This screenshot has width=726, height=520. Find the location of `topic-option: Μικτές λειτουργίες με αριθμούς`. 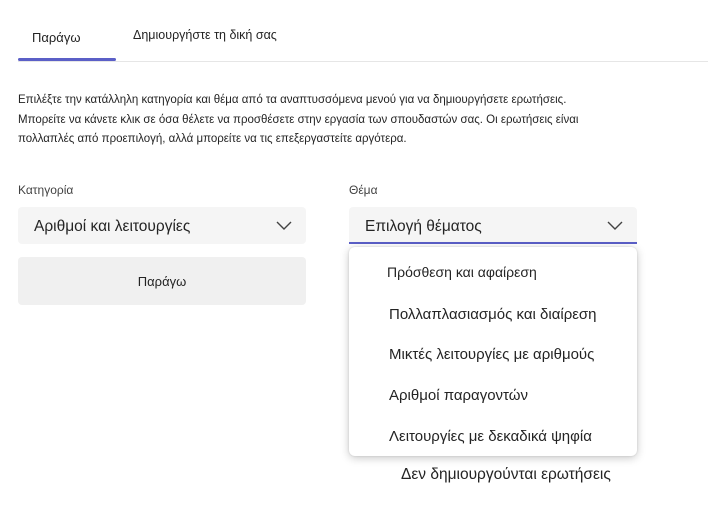

topic-option: Μικτές λειτουργίες με αριθμούς is located at coordinates (491, 354).